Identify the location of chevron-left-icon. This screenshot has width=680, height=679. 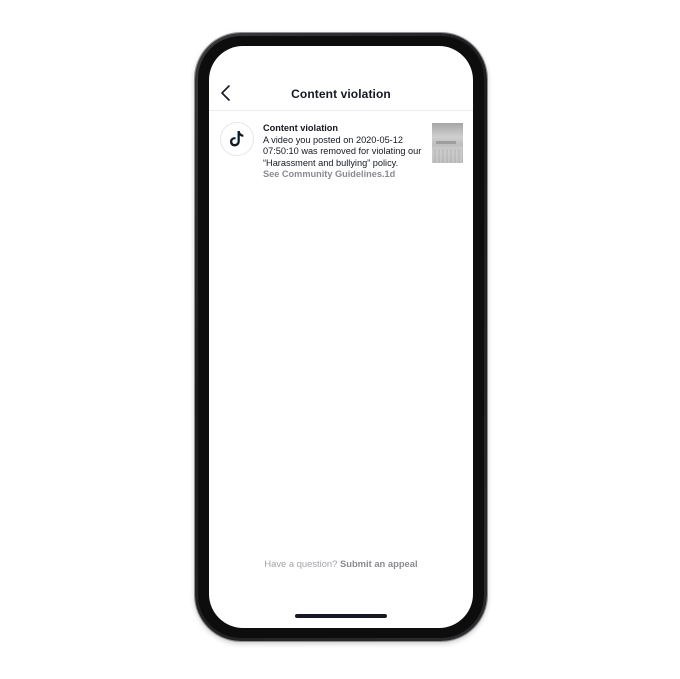
(225, 93).